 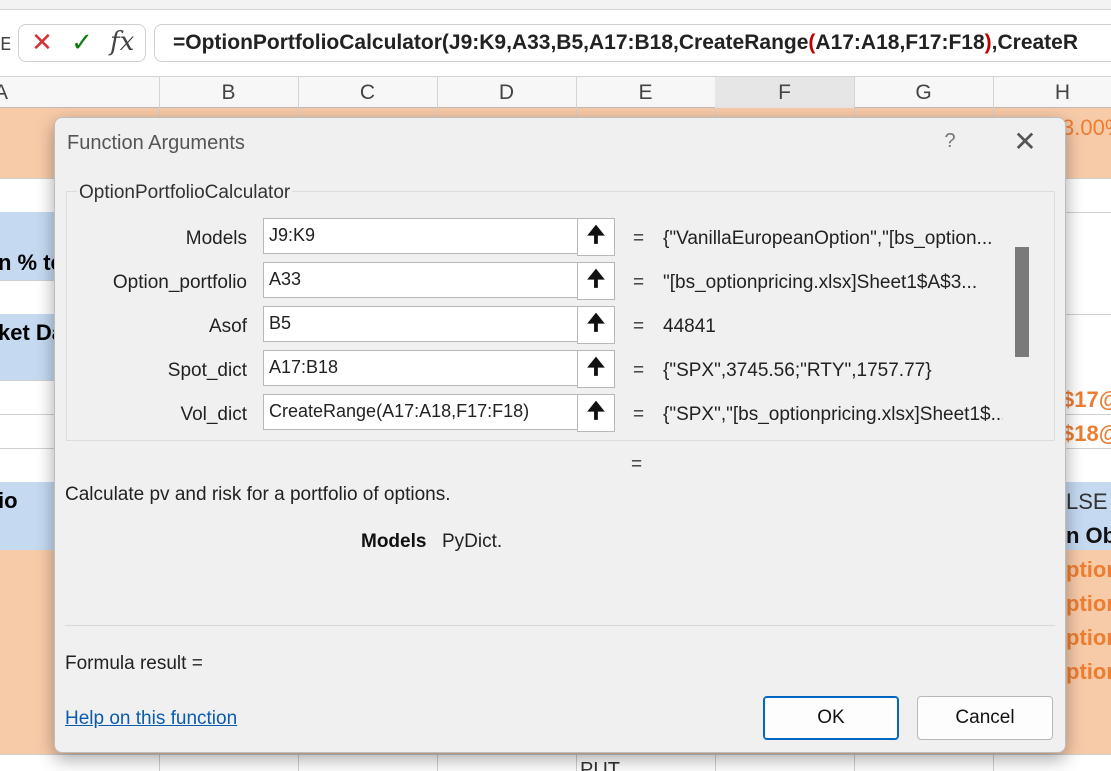 I want to click on ok-button: OK, so click(x=831, y=718).